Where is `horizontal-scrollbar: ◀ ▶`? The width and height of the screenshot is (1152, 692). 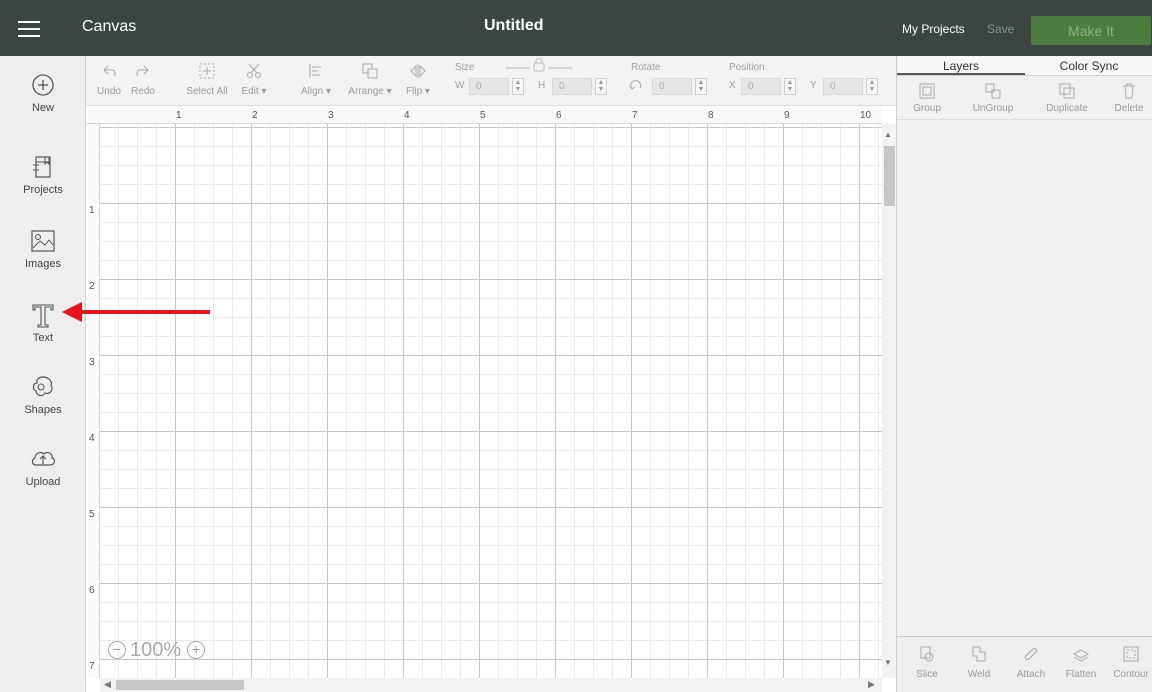 horizontal-scrollbar: ◀ ▶ is located at coordinates (491, 685).